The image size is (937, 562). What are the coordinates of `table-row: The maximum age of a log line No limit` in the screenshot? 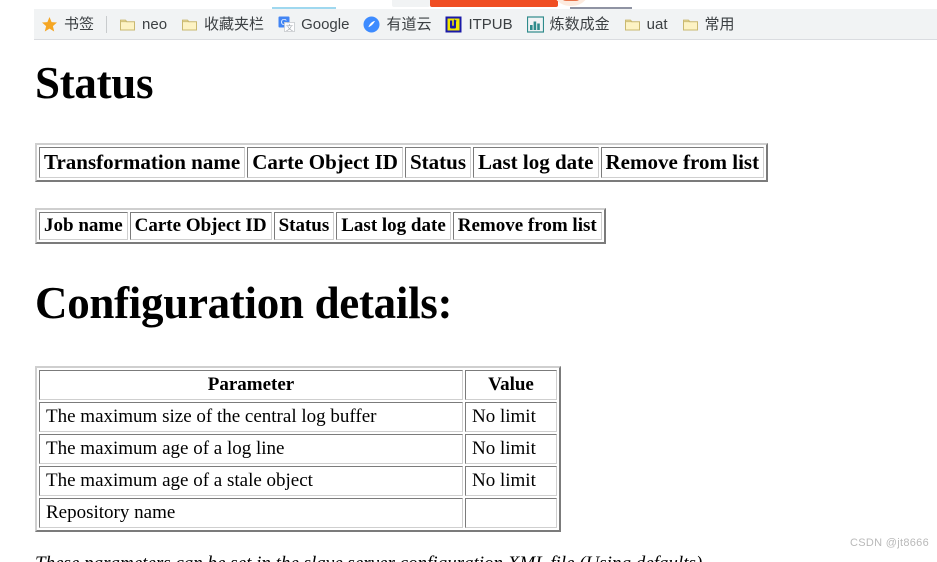 It's located at (298, 449).